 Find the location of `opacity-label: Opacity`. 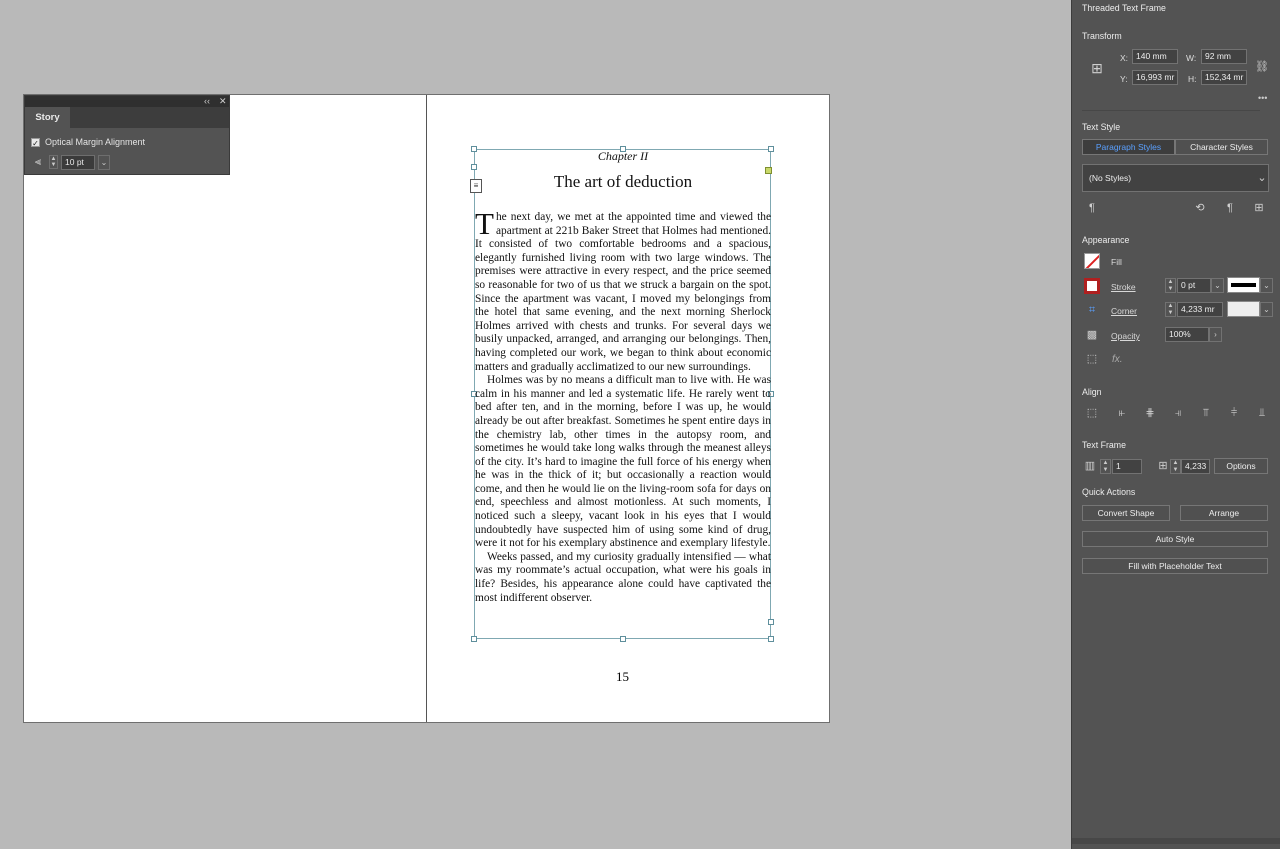

opacity-label: Opacity is located at coordinates (1125, 336).